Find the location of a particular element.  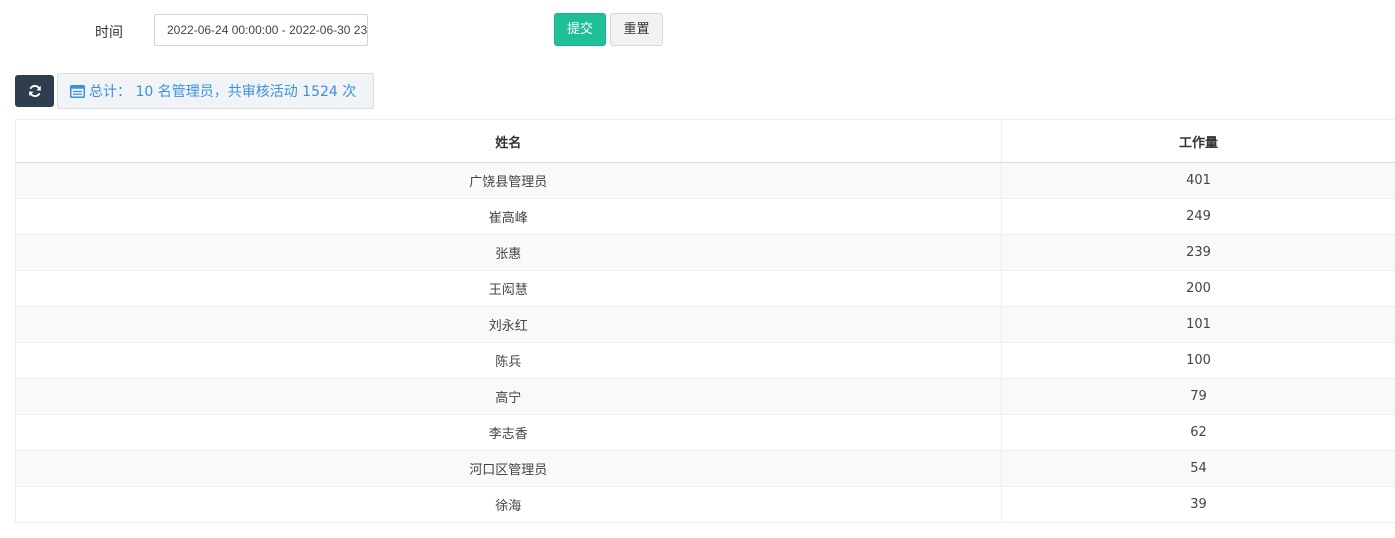

cell-name: 陈兵 is located at coordinates (509, 360).